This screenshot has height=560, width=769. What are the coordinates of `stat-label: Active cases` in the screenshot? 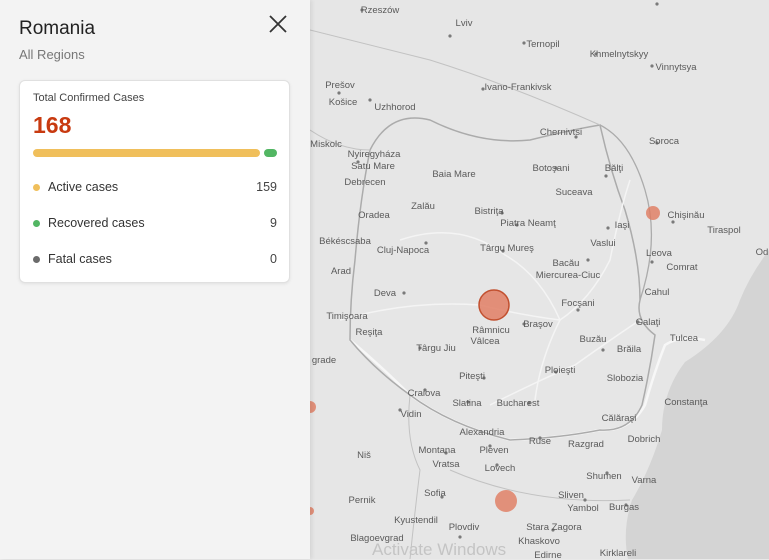 It's located at (83, 187).